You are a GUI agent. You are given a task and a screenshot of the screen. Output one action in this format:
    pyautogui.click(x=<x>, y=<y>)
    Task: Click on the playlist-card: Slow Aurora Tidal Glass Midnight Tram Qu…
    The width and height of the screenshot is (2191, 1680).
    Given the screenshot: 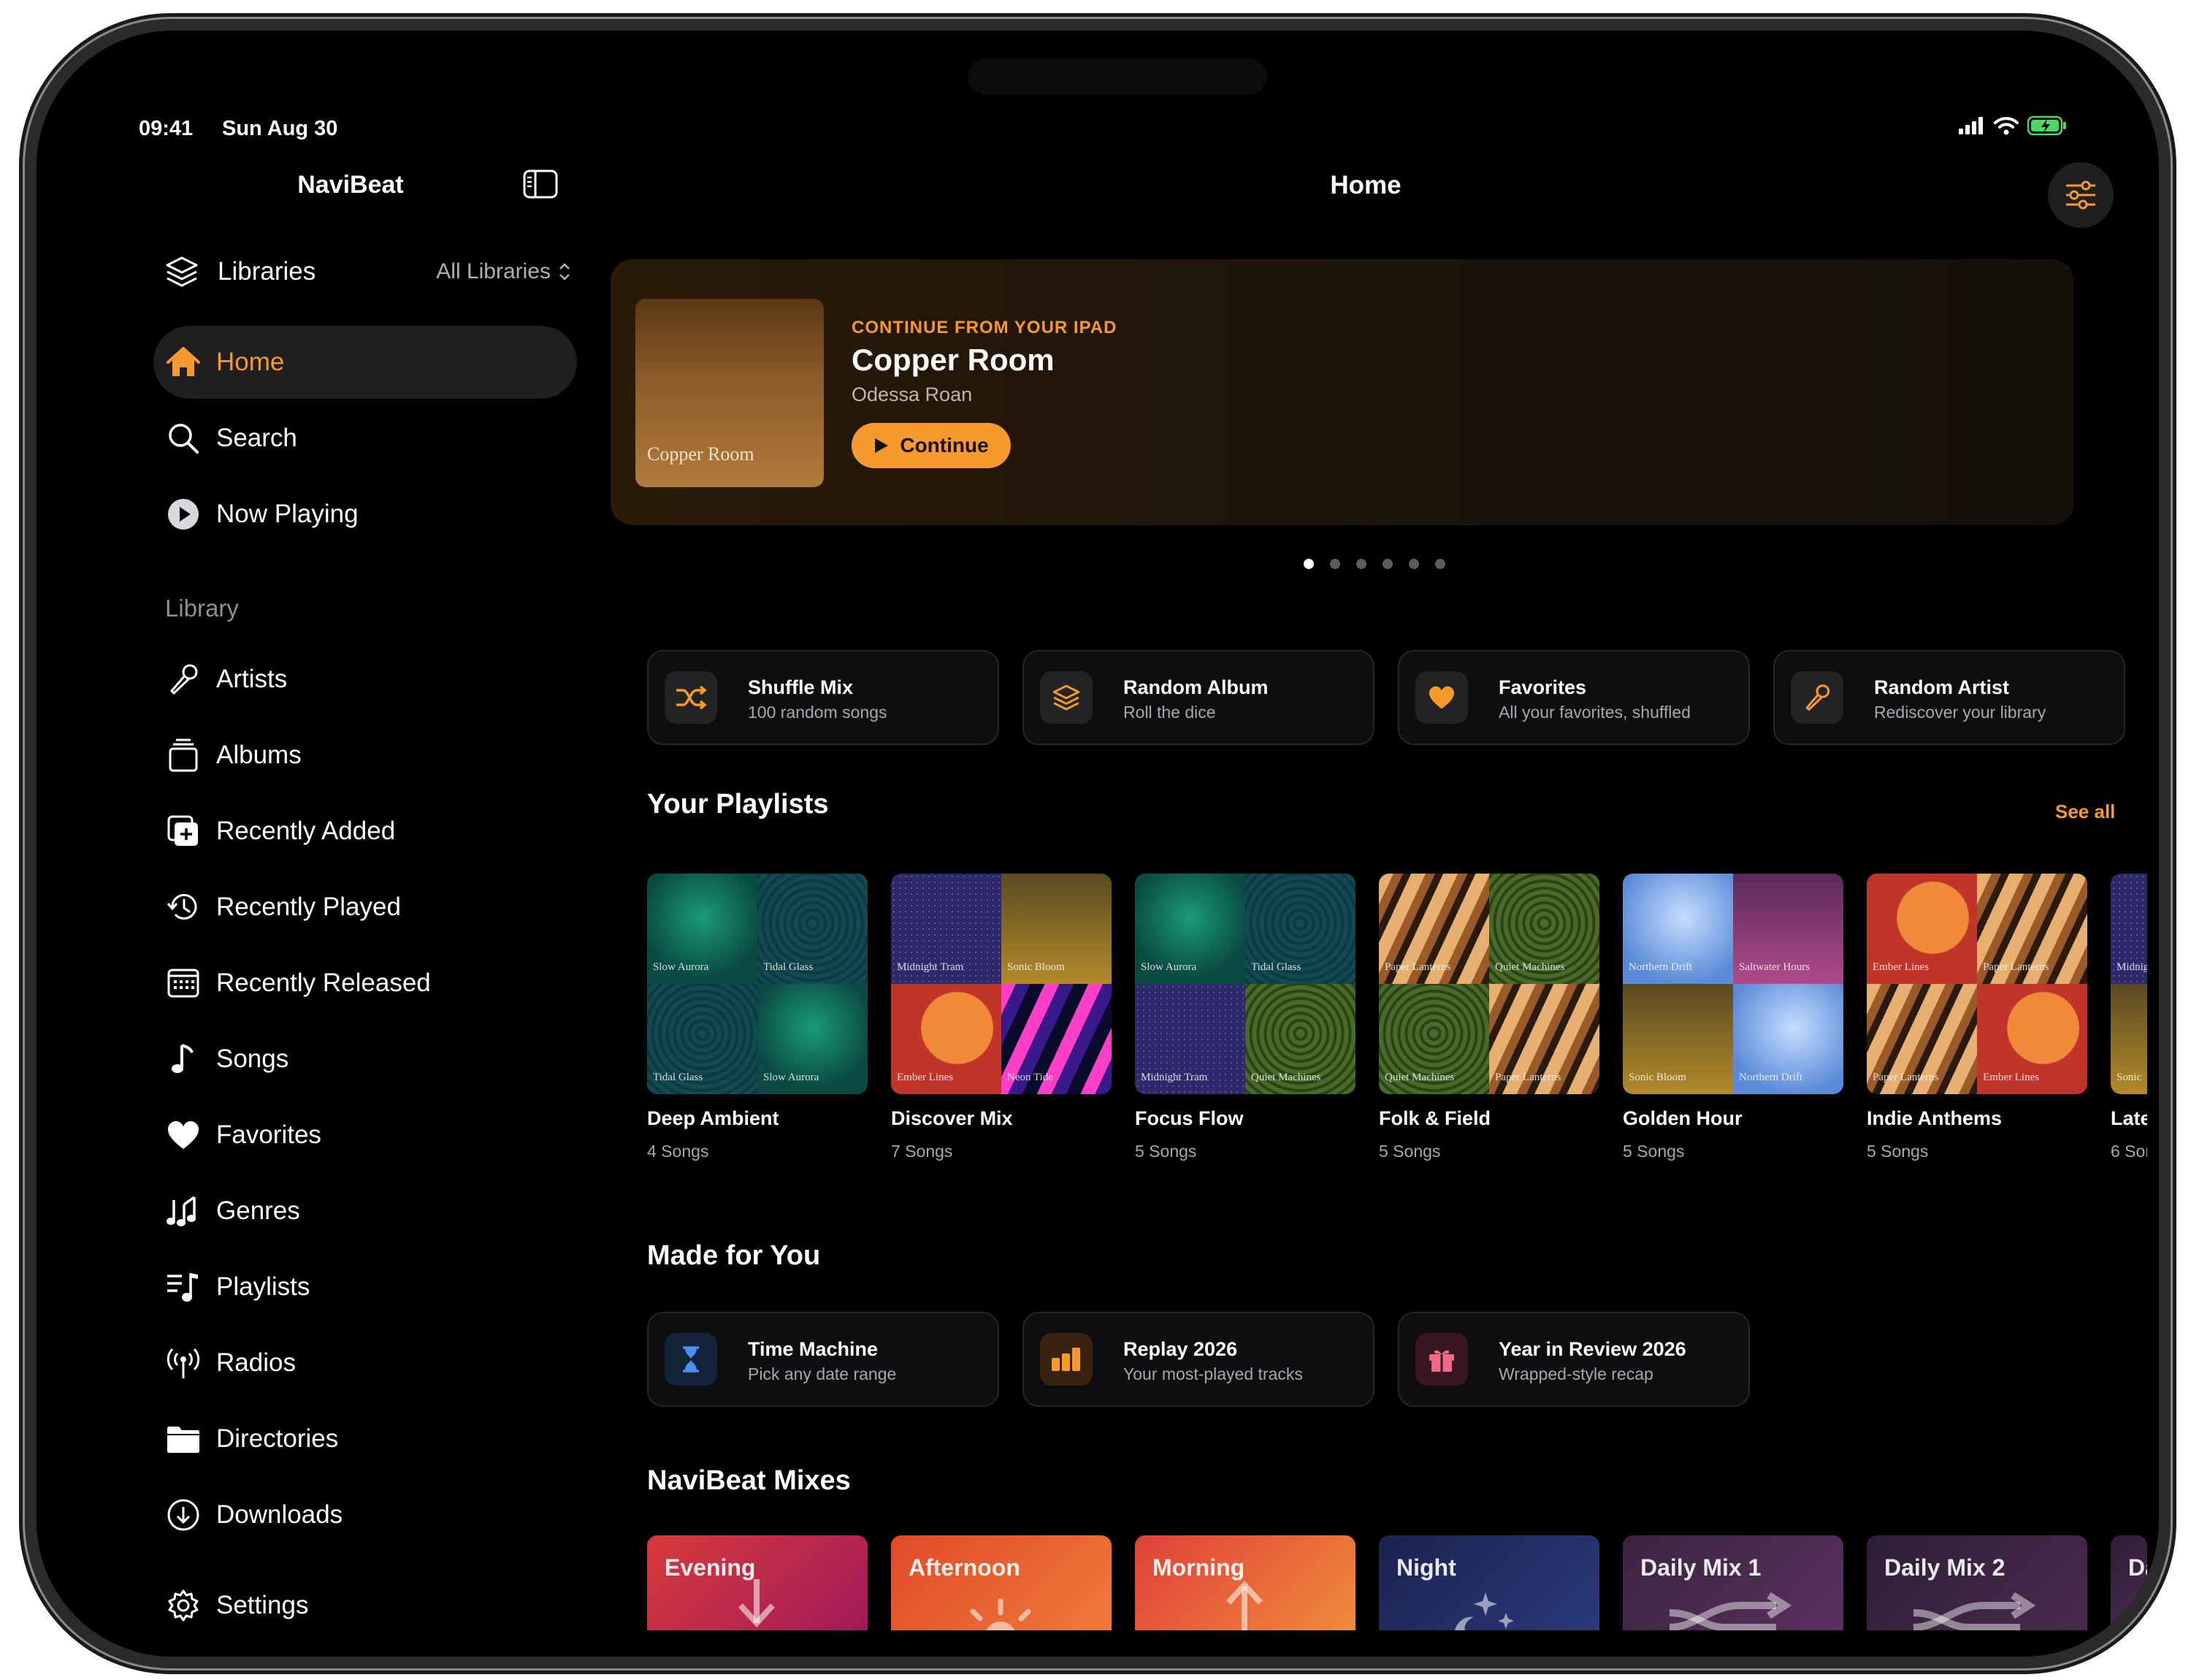 What is the action you would take?
    pyautogui.click(x=1245, y=1017)
    